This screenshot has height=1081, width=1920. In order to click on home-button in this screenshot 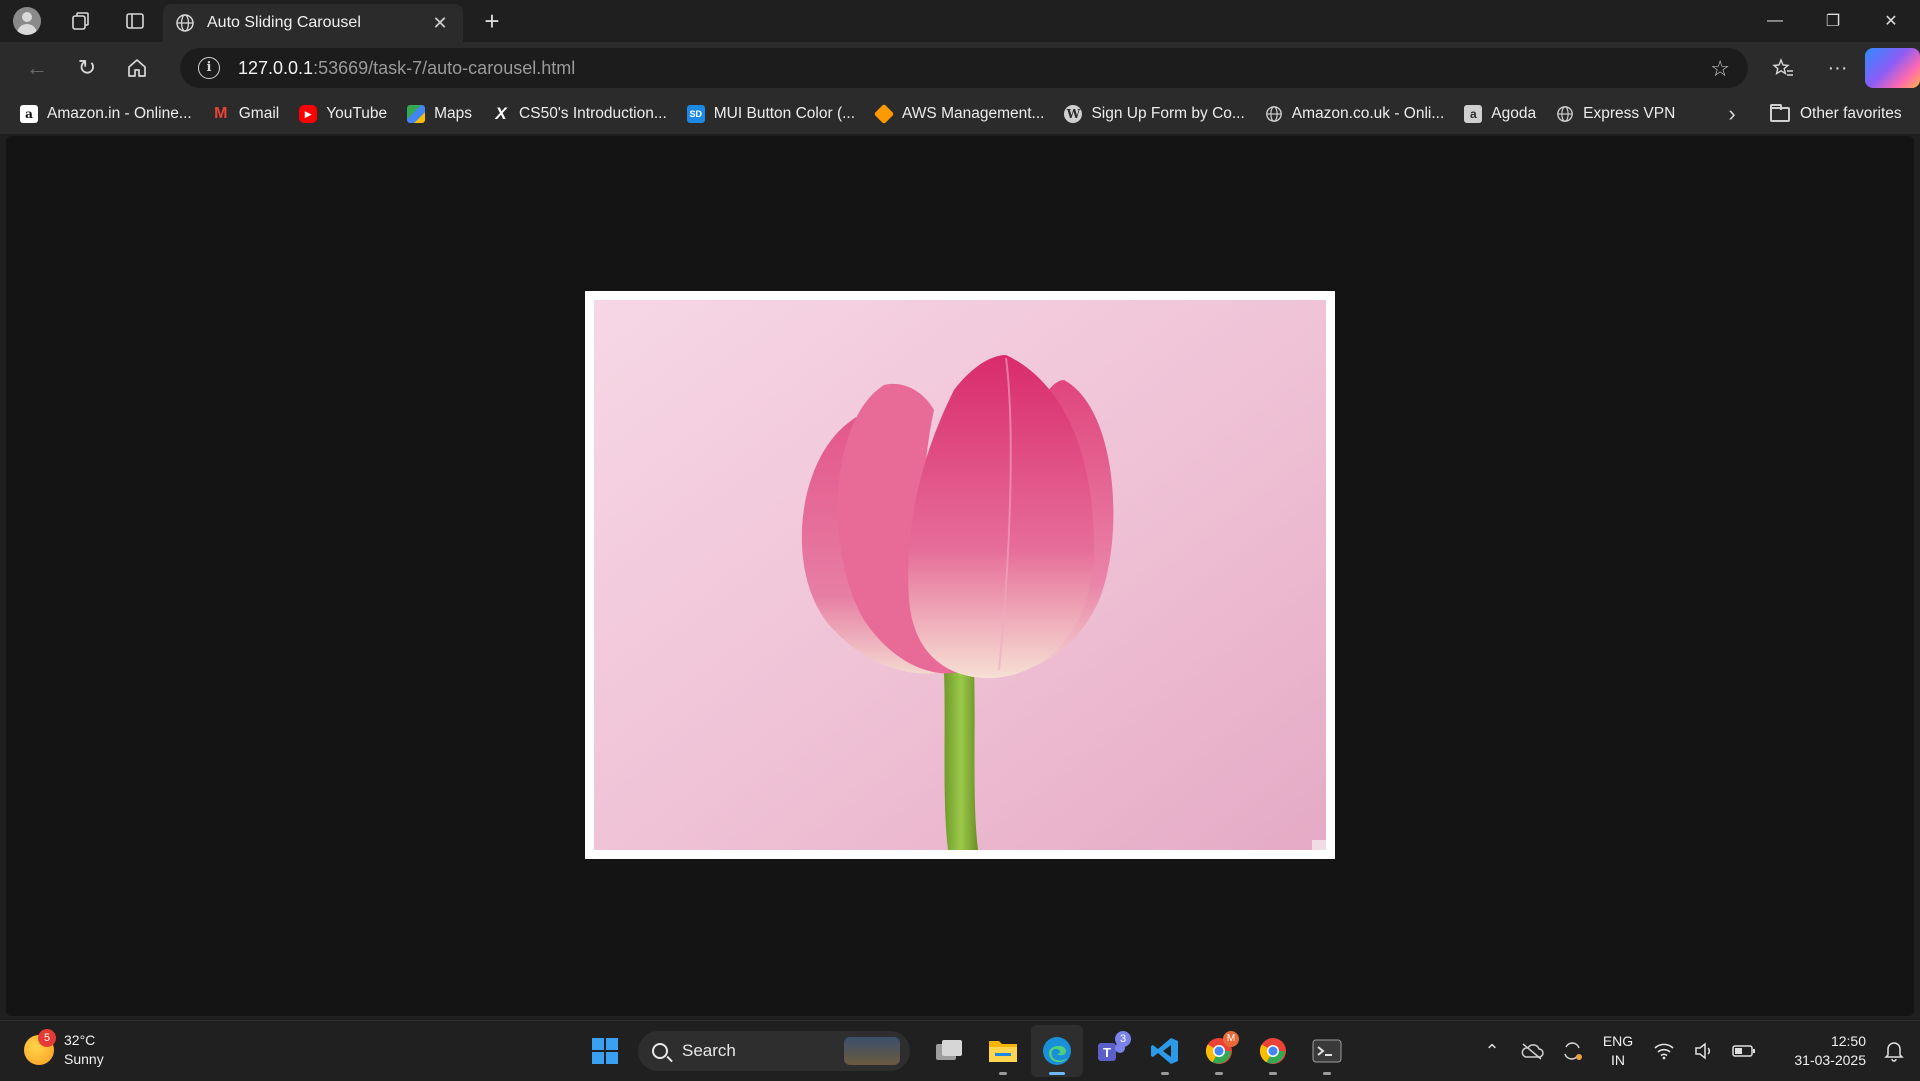, I will do `click(137, 68)`.